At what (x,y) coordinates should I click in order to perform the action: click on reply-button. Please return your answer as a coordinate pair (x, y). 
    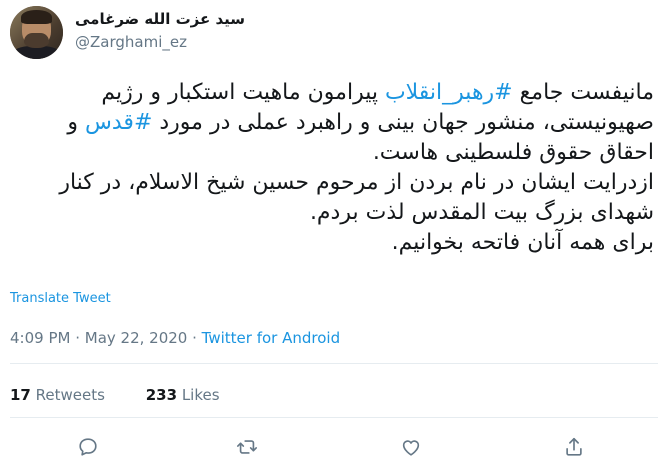
    Looking at the image, I should click on (89, 448).